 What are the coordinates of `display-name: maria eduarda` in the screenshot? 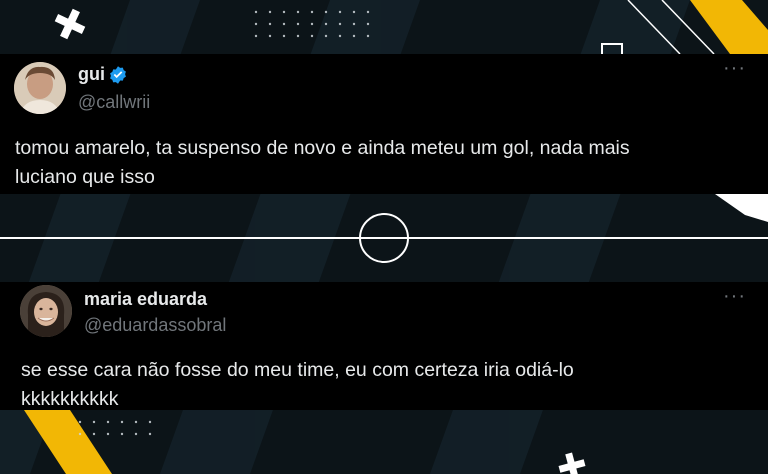 It's located at (145, 299).